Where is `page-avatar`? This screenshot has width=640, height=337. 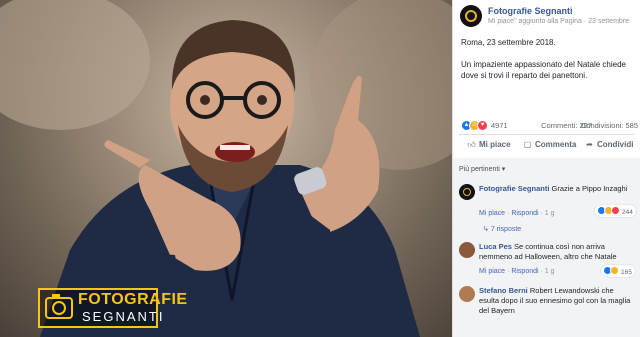 page-avatar is located at coordinates (471, 16).